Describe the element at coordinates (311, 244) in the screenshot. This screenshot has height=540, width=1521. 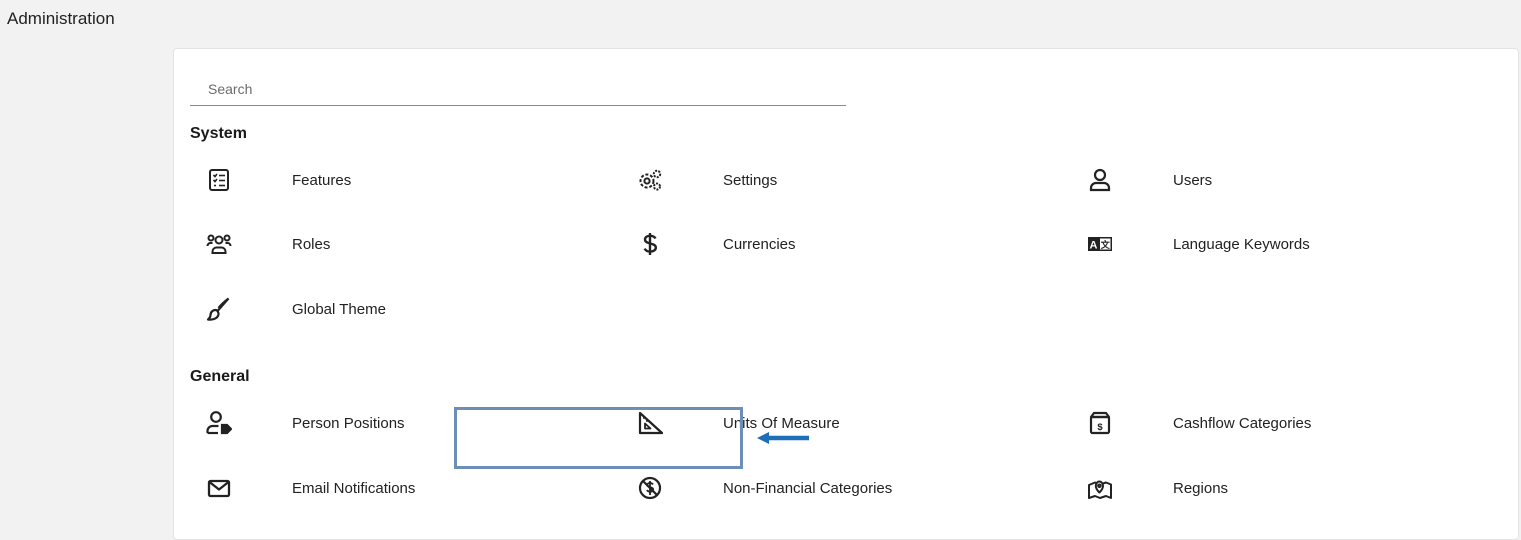
I see `admin-item-label: Roles` at that location.